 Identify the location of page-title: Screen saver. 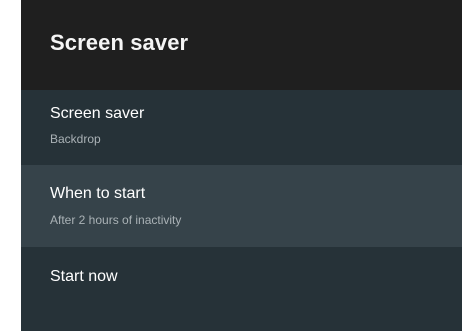
(119, 42).